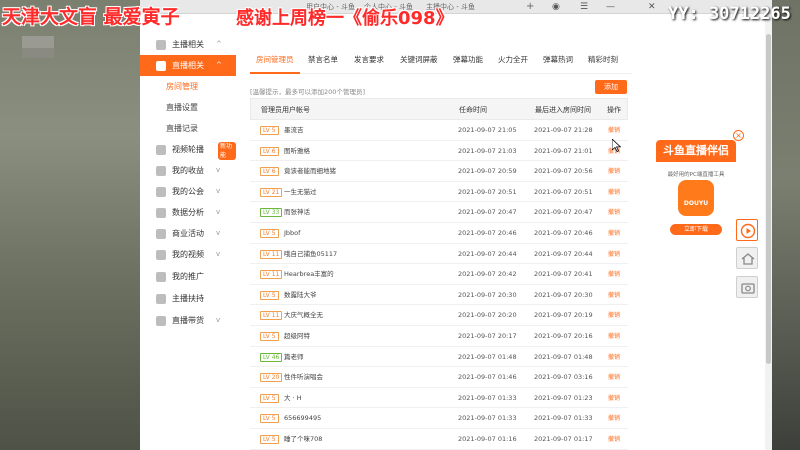 The width and height of the screenshot is (800, 450). I want to click on sidebar-item-label: 我的推广, so click(188, 276).